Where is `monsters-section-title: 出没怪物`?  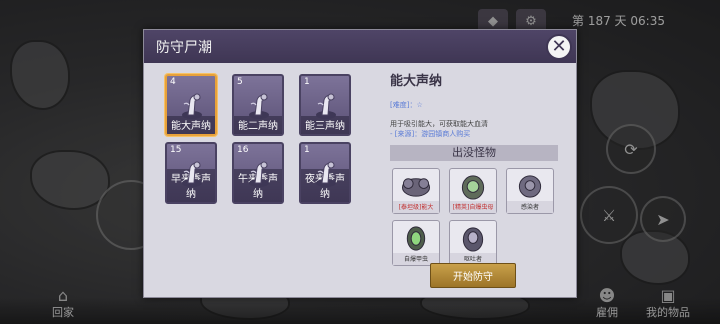 monsters-section-title: 出没怪物 is located at coordinates (474, 153).